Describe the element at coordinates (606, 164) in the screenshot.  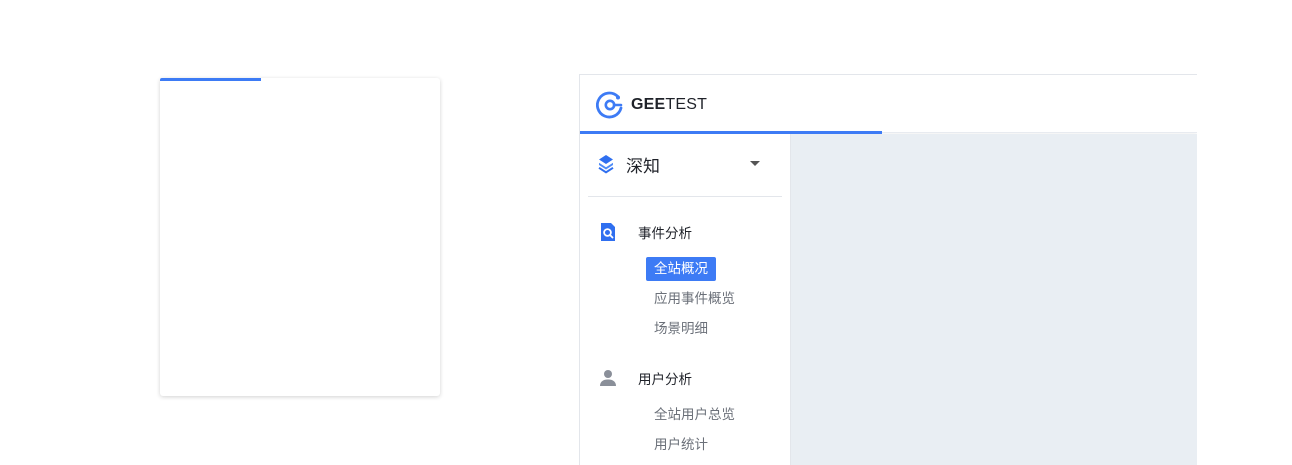
I see `layers-icon` at that location.